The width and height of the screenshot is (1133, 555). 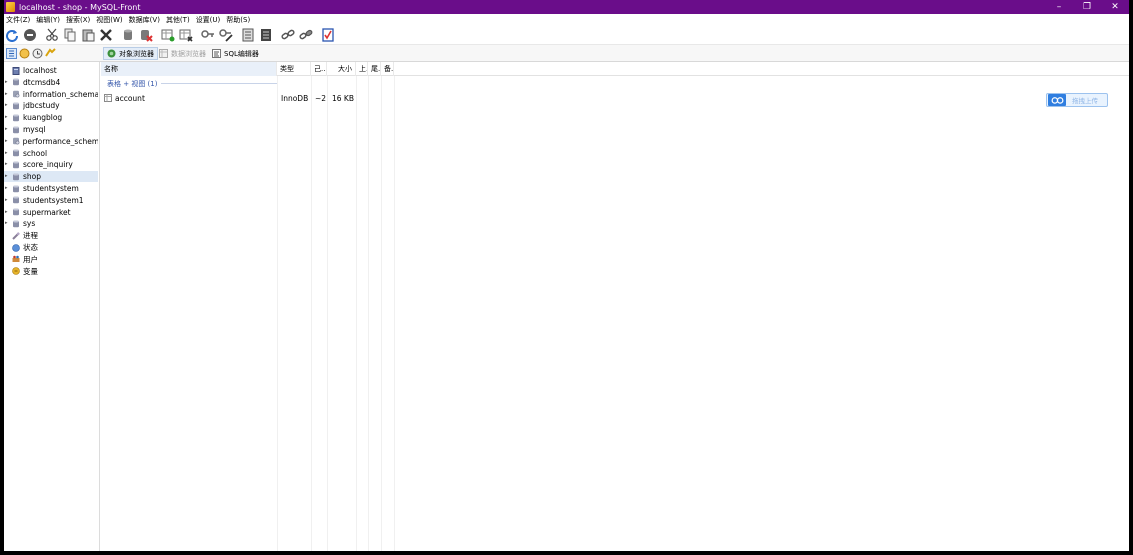 I want to click on tree-item-database: ▸ performance_schema, so click(x=51, y=141).